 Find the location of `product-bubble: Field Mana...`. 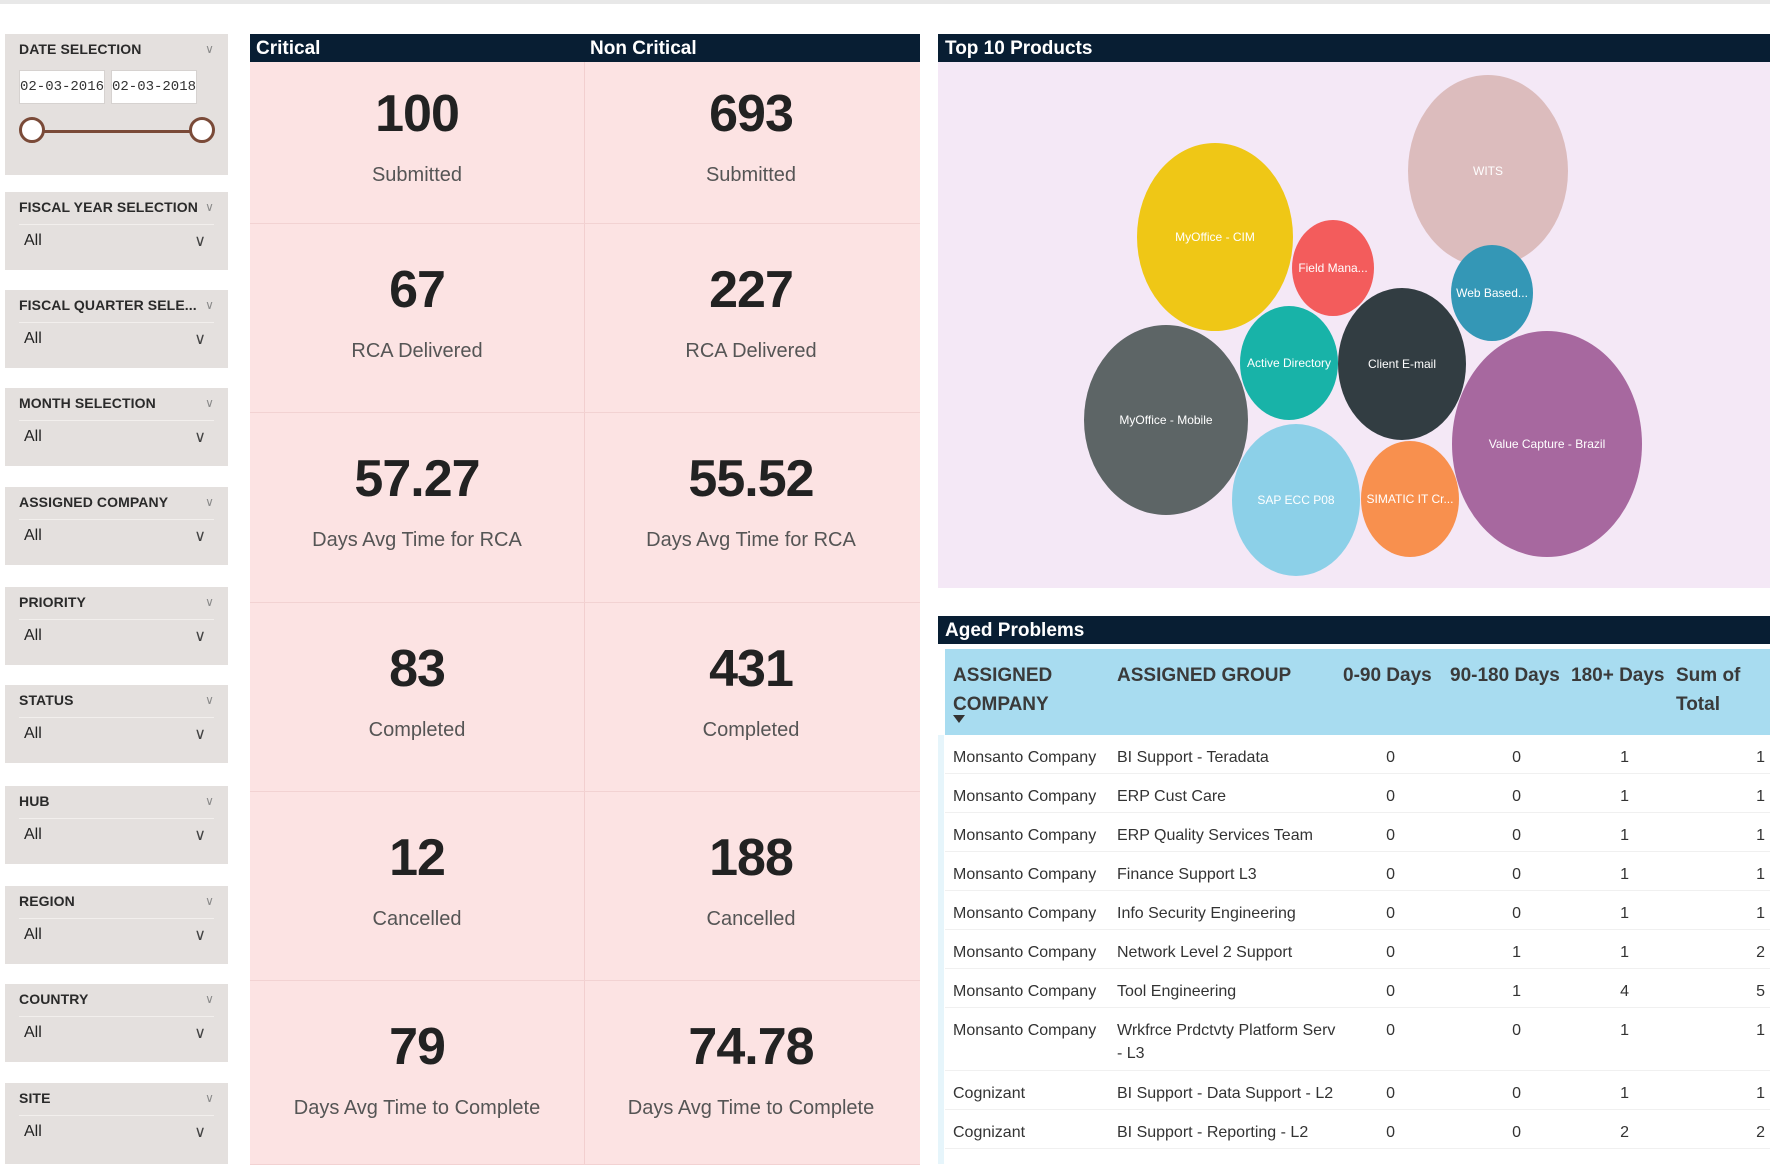

product-bubble: Field Mana... is located at coordinates (1333, 268).